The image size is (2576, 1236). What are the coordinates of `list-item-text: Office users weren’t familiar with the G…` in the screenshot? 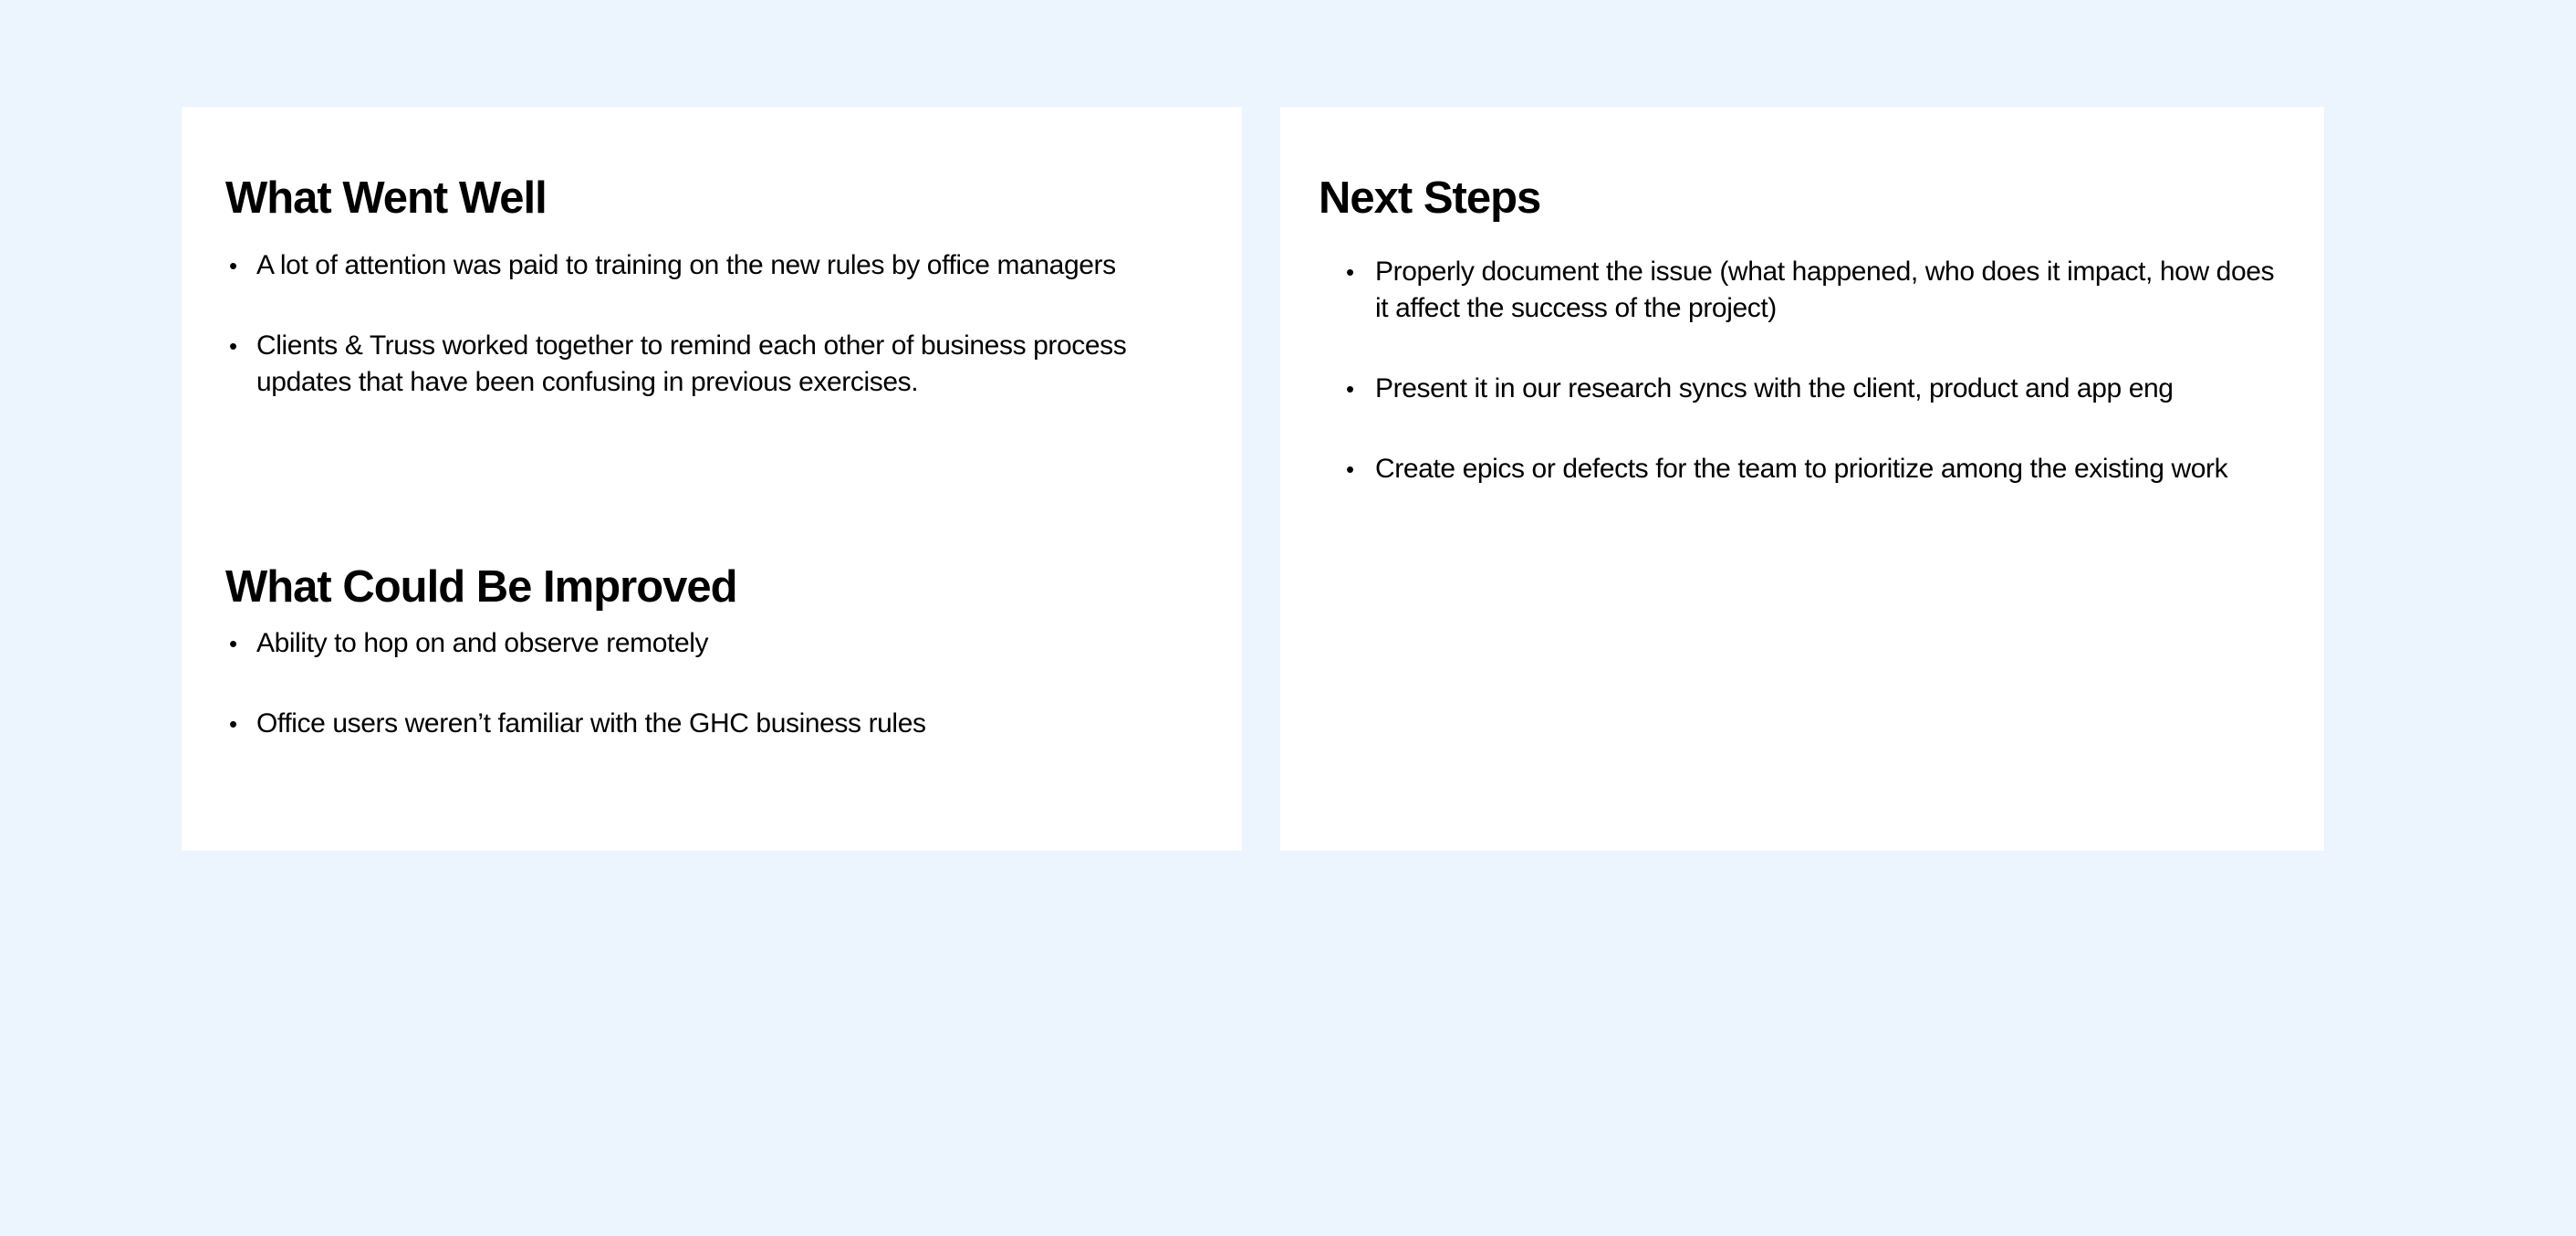 It's located at (591, 723).